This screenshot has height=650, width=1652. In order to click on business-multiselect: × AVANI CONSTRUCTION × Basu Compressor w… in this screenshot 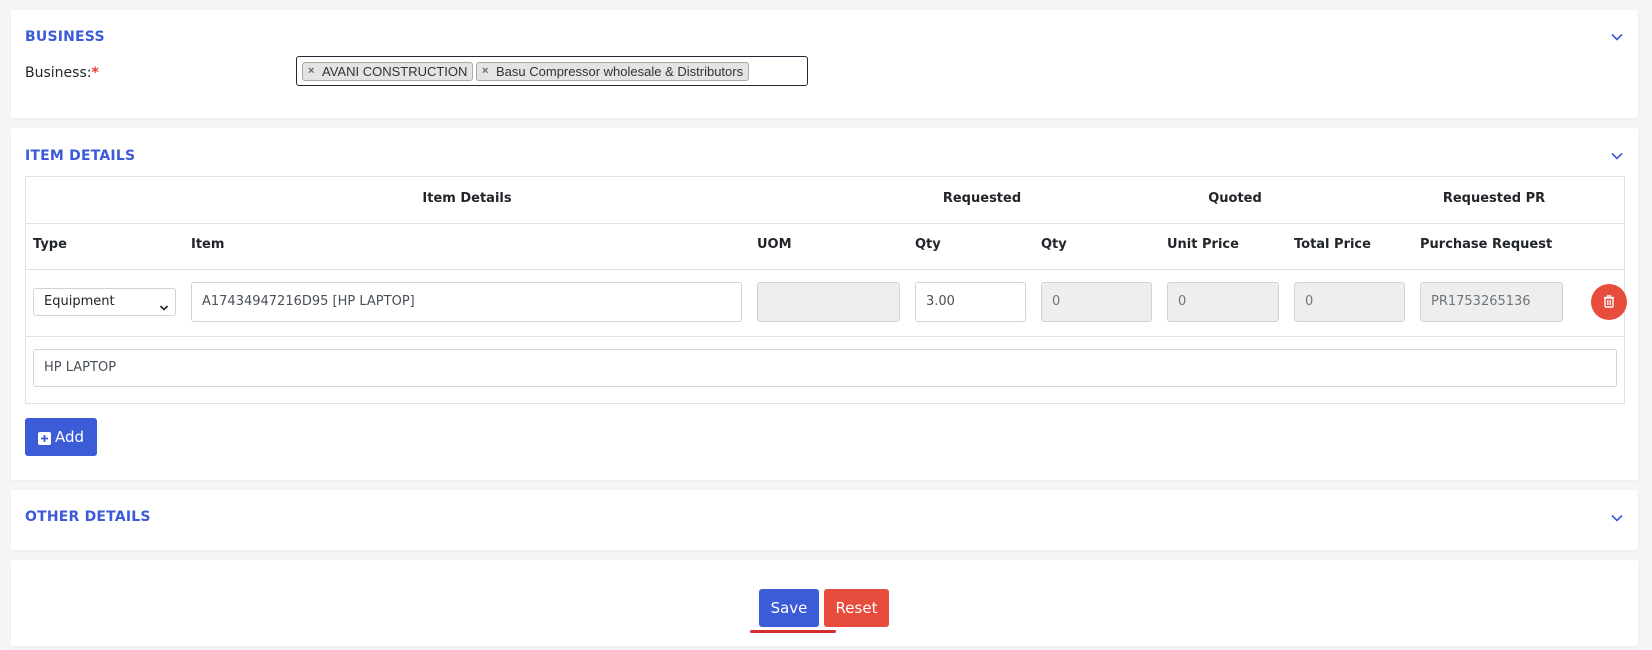, I will do `click(552, 71)`.